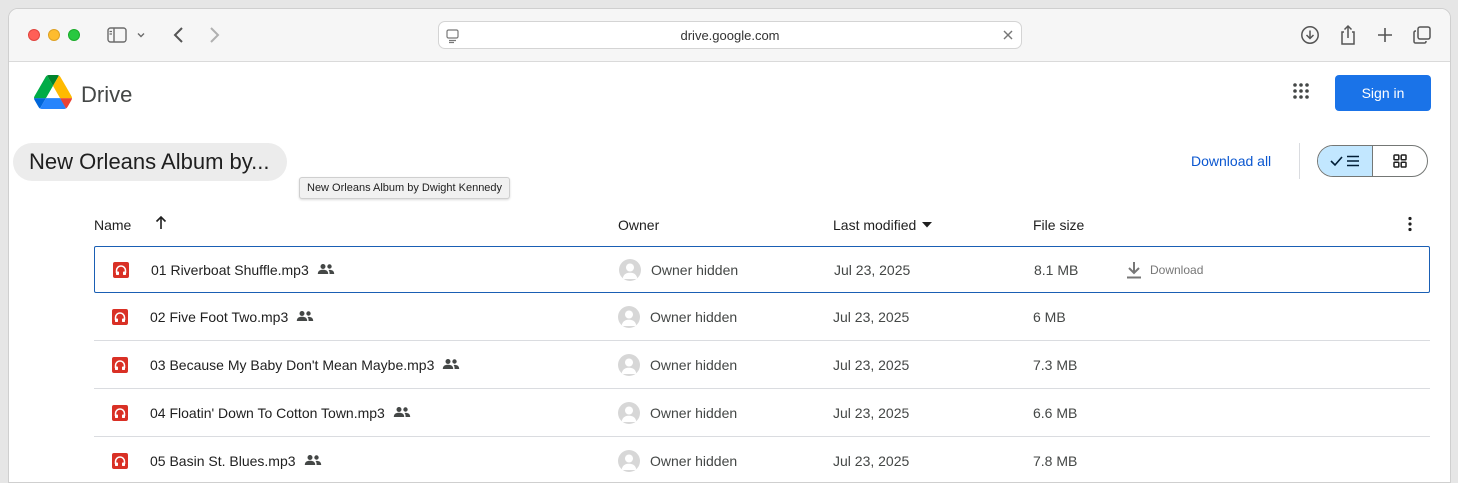 This screenshot has width=1458, height=483. What do you see at coordinates (1055, 460) in the screenshot?
I see `file-size: 7.8 MB` at bounding box center [1055, 460].